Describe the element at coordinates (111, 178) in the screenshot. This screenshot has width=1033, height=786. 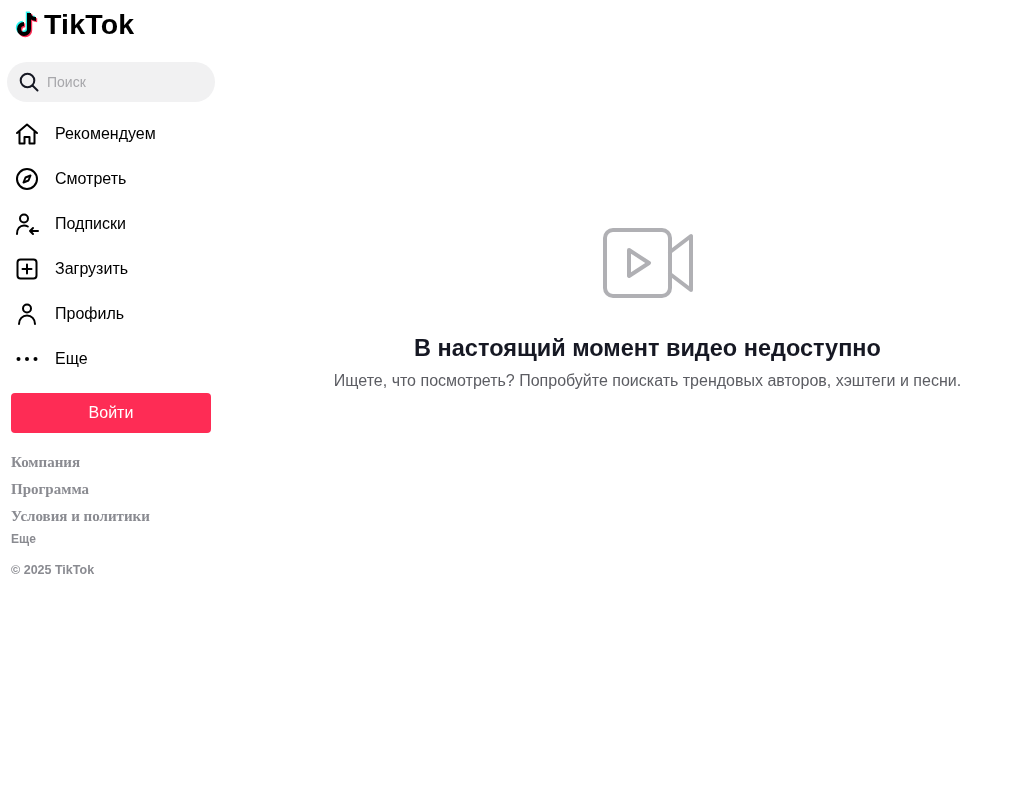
I see `nav-item: Смотреть` at that location.